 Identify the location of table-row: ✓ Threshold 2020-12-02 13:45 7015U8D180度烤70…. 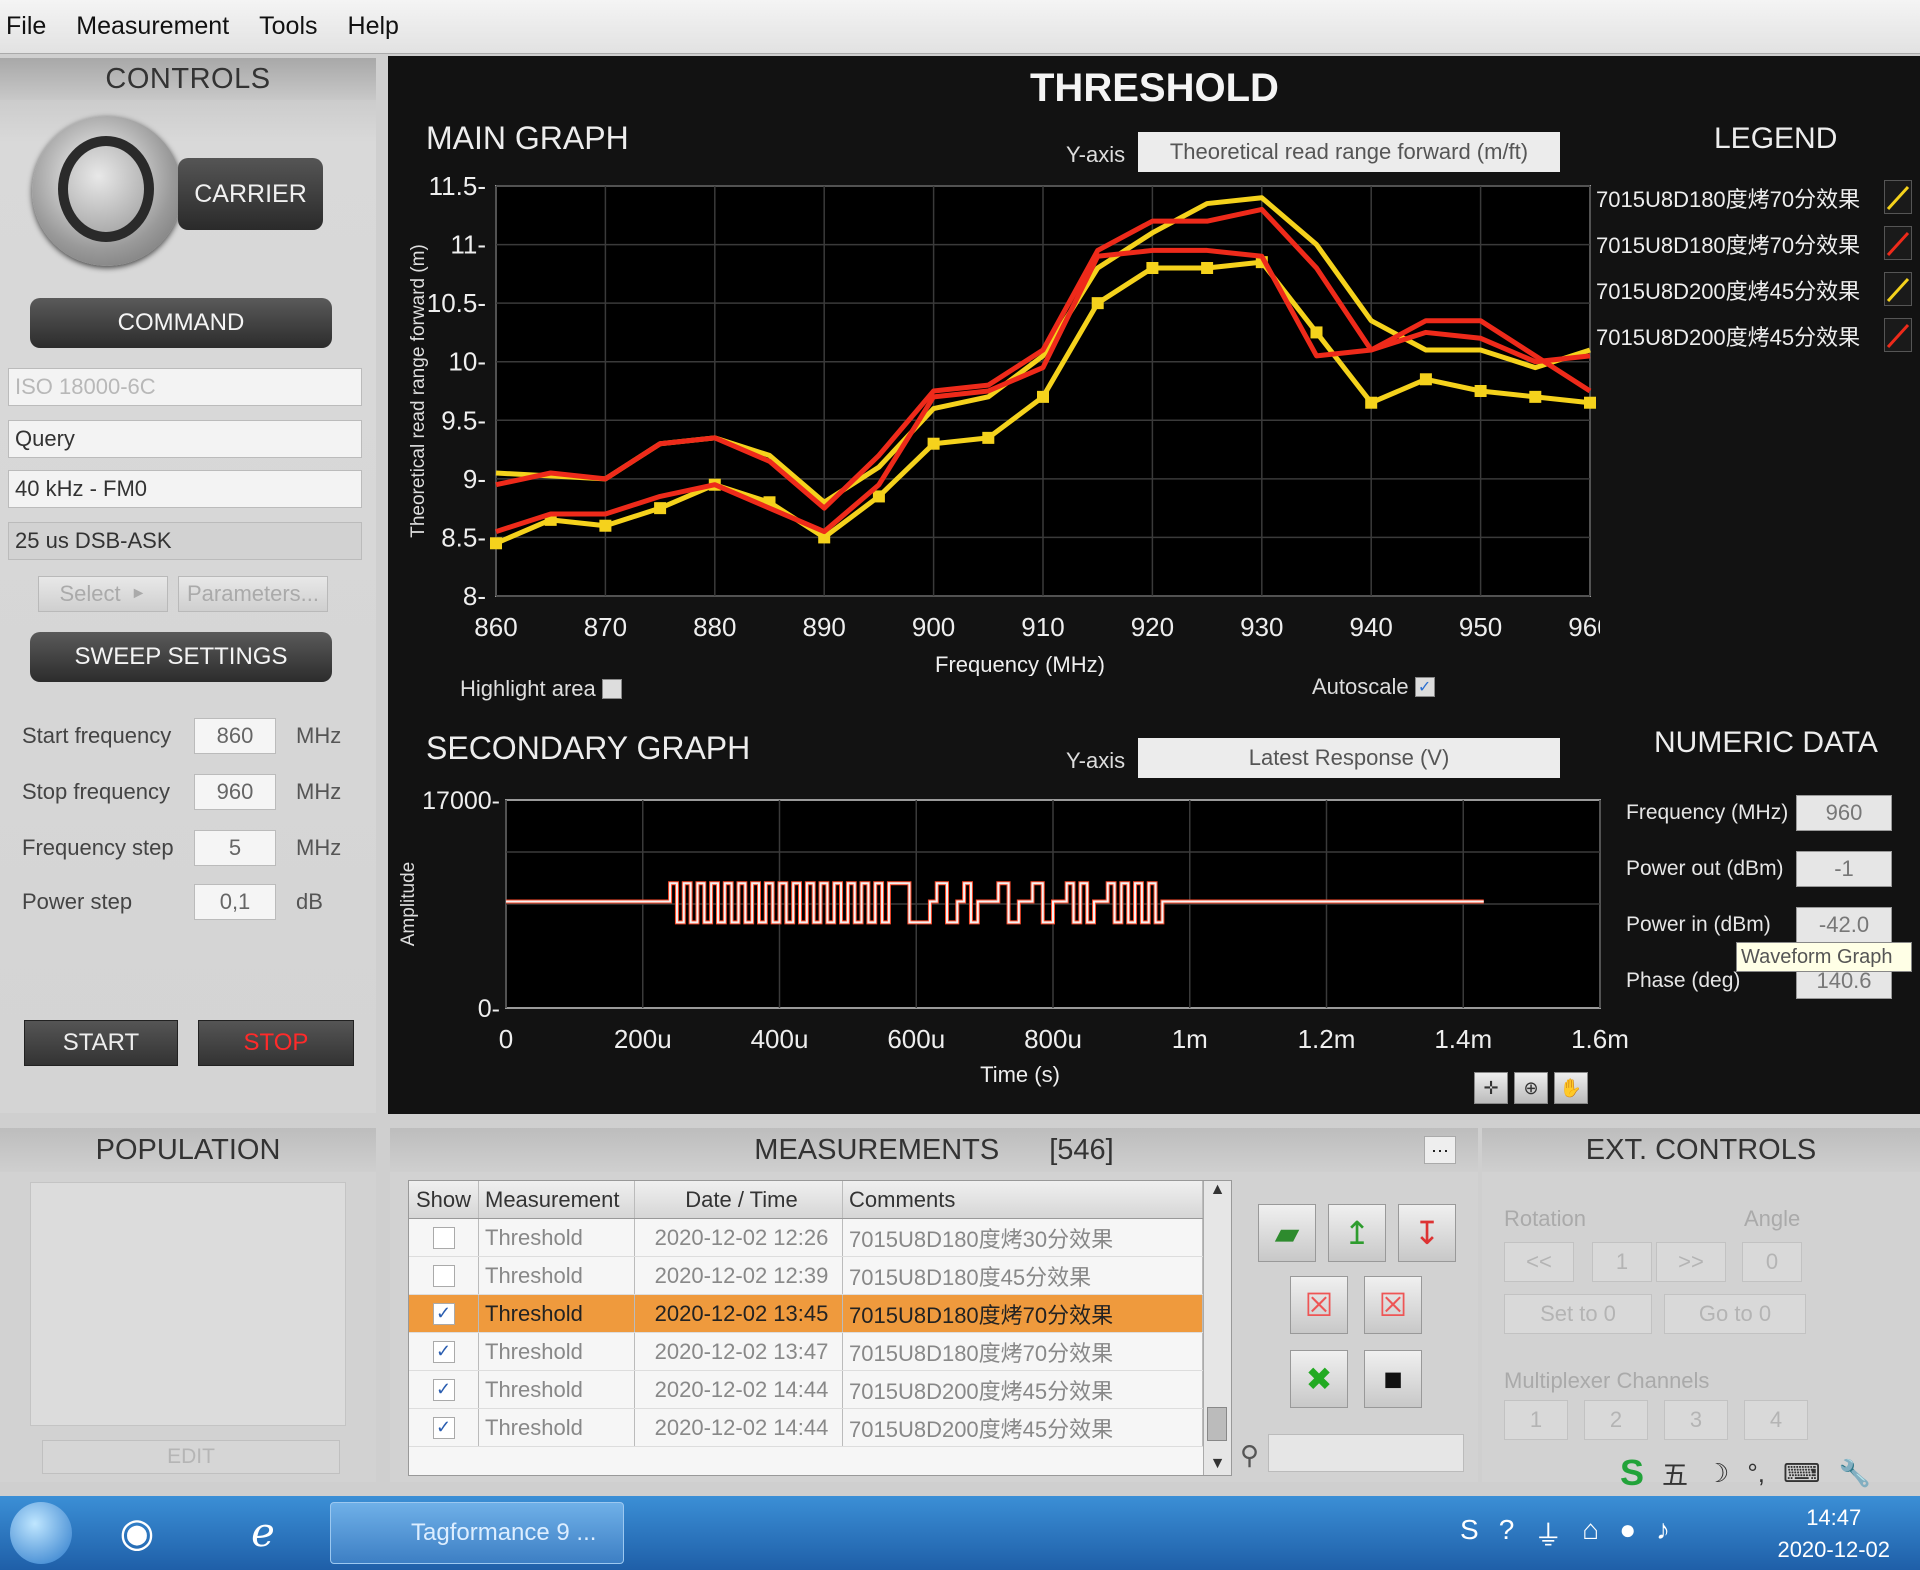
(820, 1314).